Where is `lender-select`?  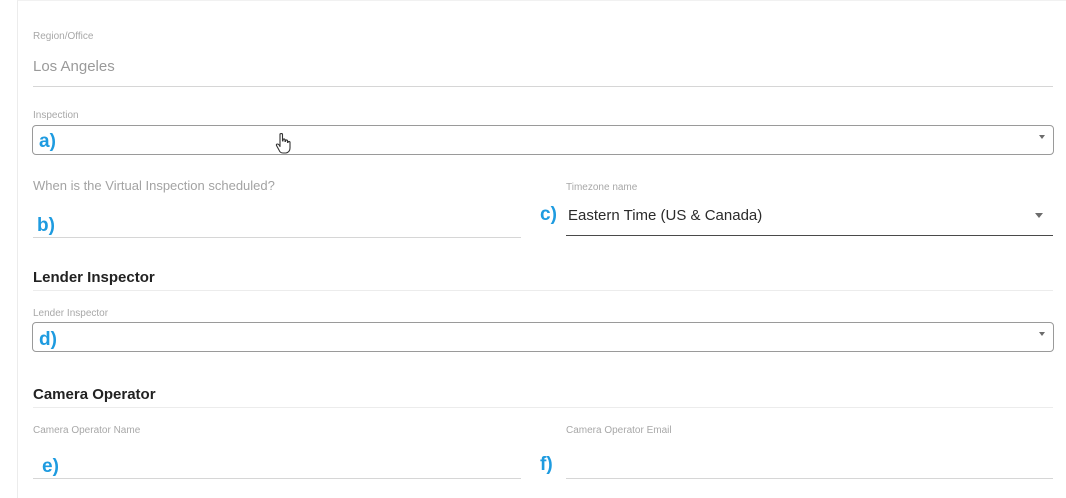 lender-select is located at coordinates (543, 337).